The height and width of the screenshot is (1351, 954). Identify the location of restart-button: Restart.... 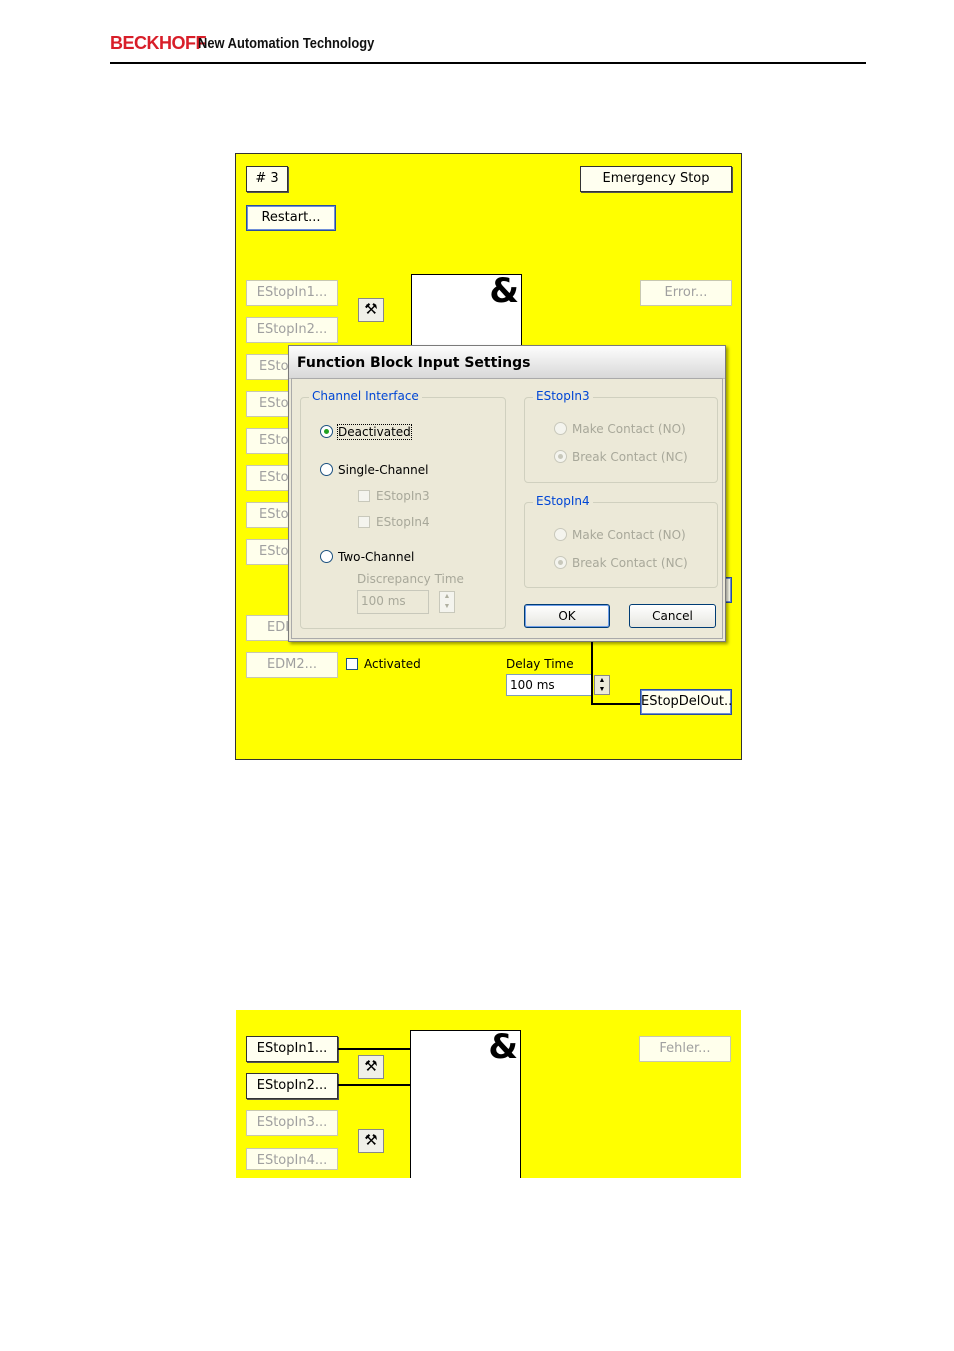
(291, 218).